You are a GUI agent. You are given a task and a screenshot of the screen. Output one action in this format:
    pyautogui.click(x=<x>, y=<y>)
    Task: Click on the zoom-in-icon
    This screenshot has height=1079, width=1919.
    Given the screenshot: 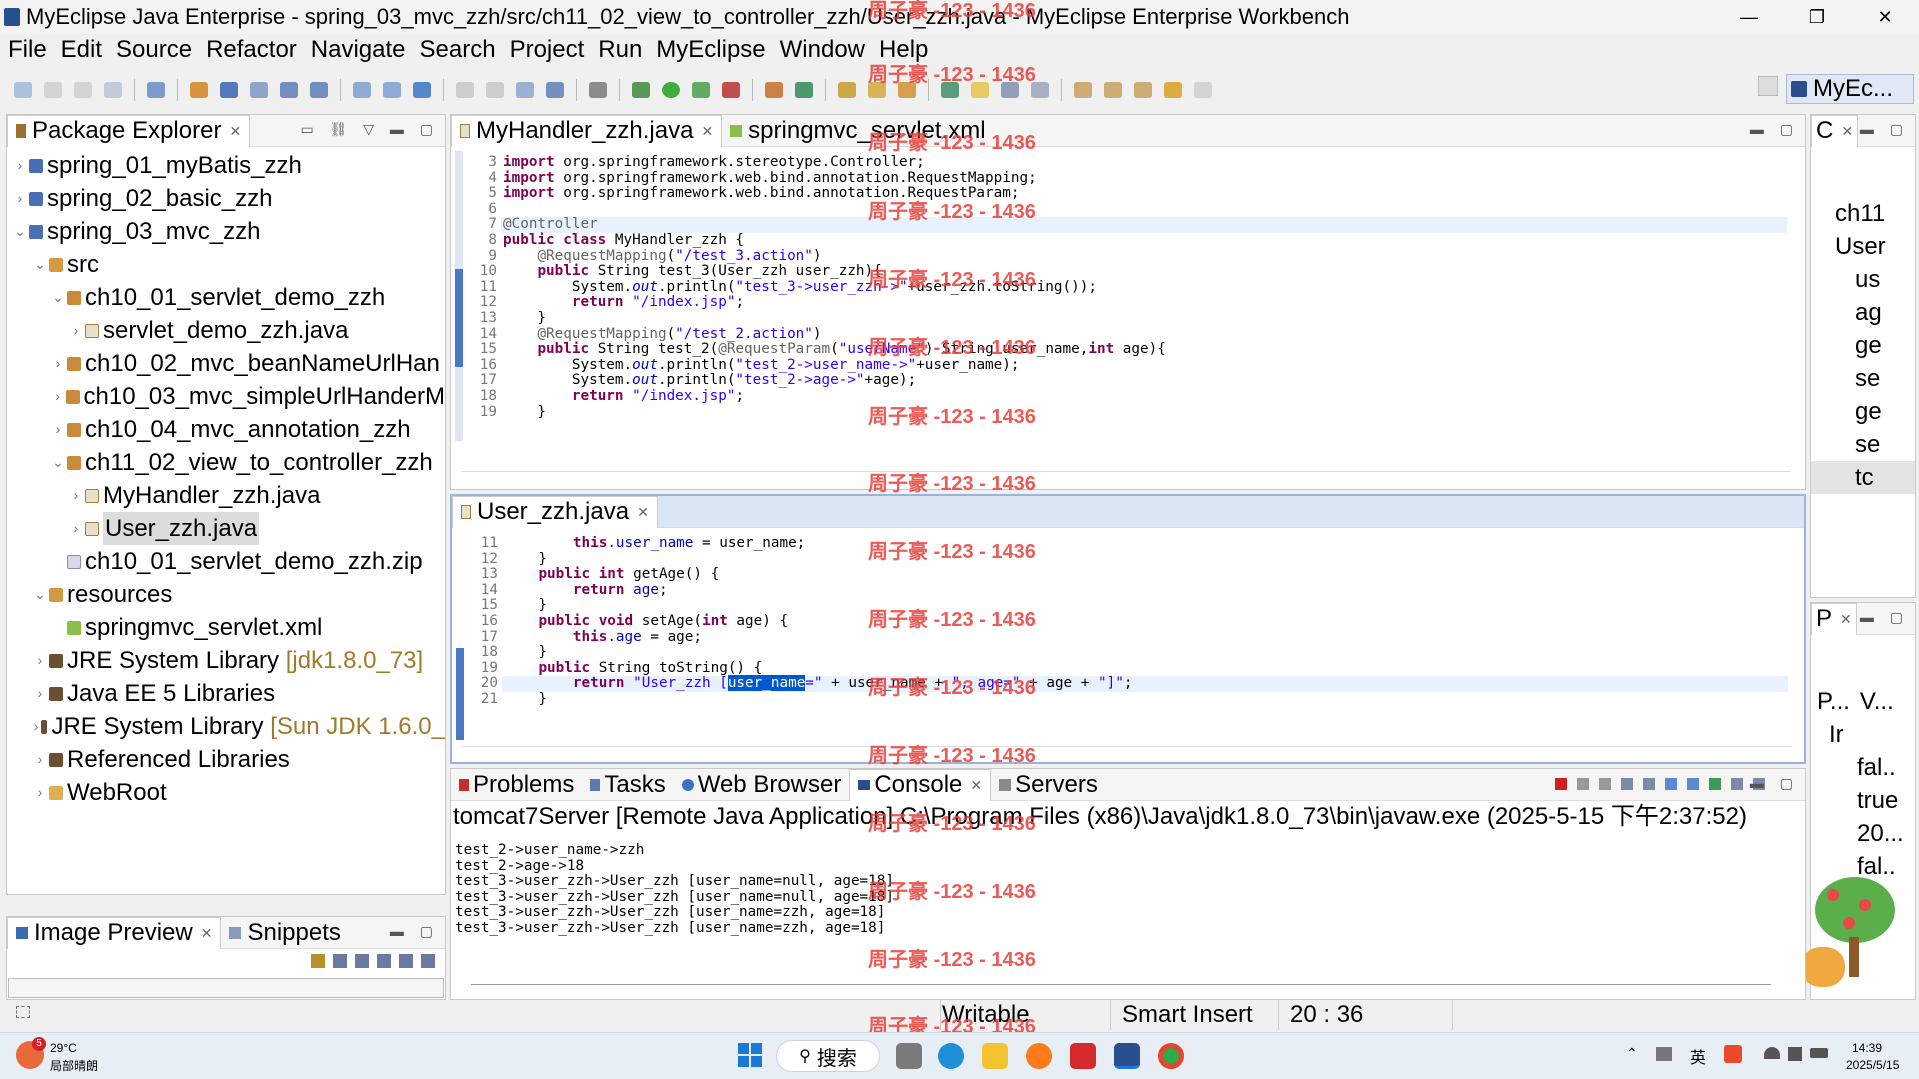 What is the action you would take?
    pyautogui.click(x=384, y=961)
    